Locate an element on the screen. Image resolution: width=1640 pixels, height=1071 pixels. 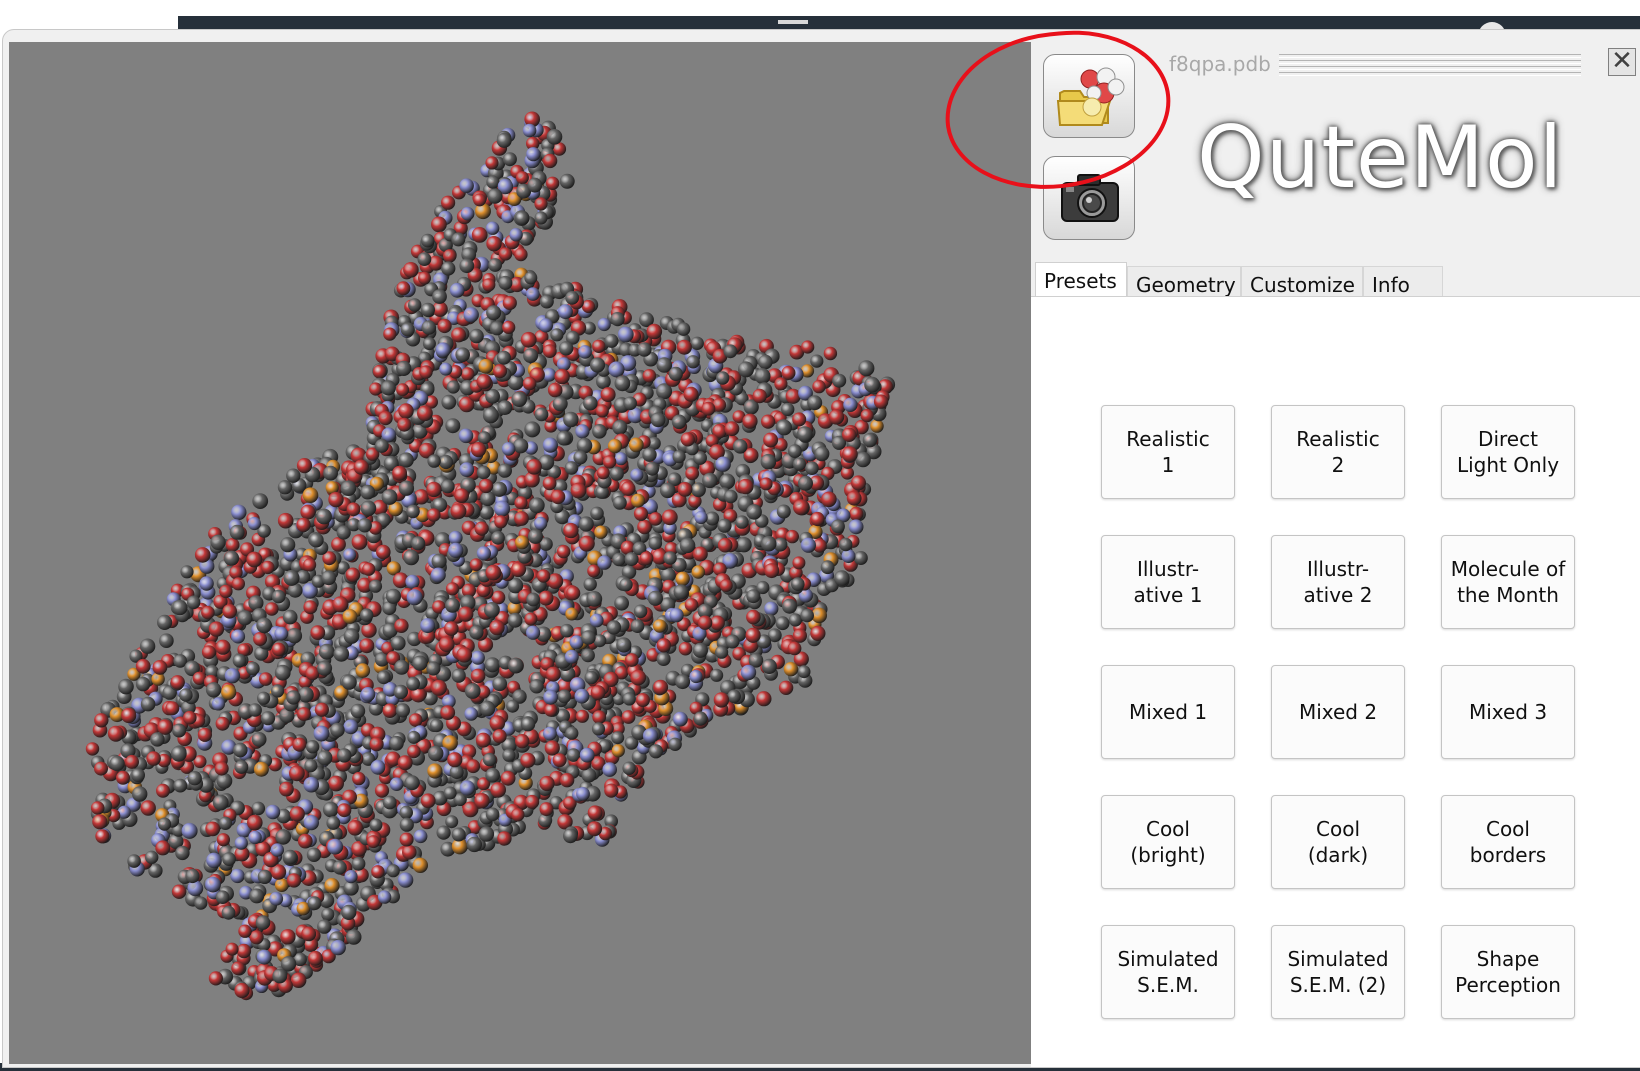
preset-realistic-2: Realistic 2 is located at coordinates (1338, 452).